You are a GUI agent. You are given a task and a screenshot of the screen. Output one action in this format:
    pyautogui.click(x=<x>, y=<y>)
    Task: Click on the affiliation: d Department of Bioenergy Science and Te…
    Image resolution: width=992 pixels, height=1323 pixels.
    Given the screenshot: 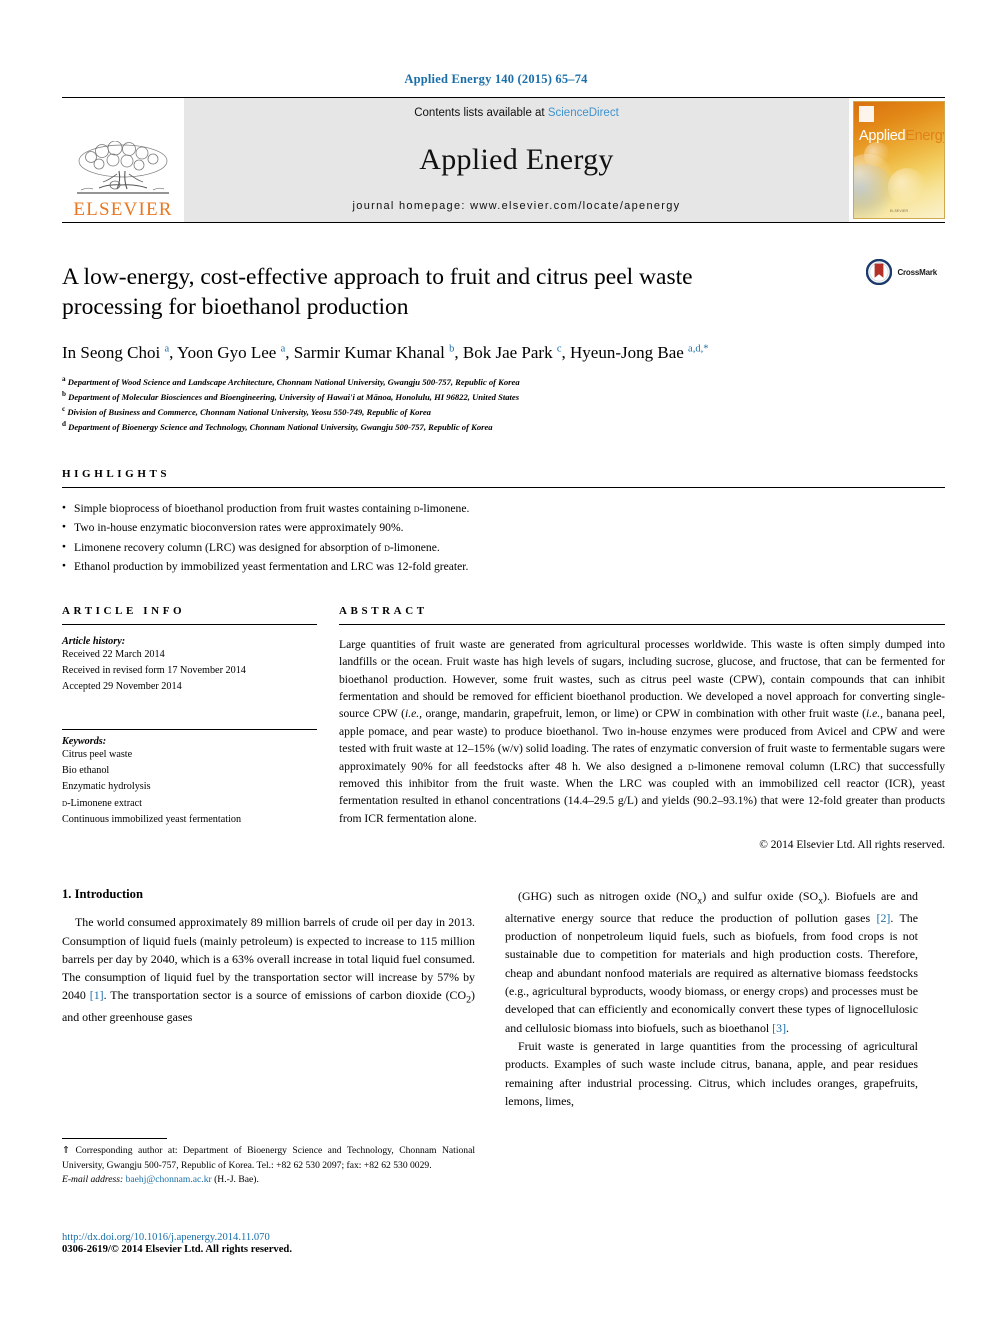 What is the action you would take?
    pyautogui.click(x=277, y=426)
    